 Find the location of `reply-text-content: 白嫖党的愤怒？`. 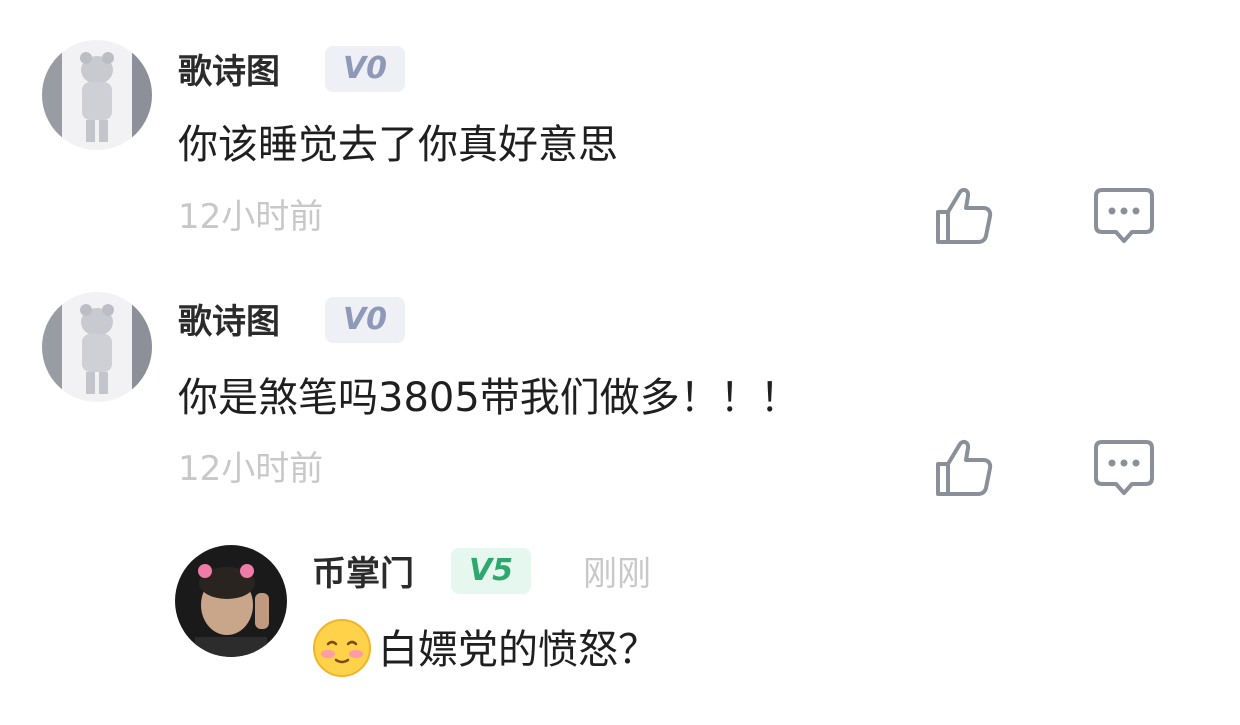

reply-text-content: 白嫖党的愤怒？ is located at coordinates (518, 650).